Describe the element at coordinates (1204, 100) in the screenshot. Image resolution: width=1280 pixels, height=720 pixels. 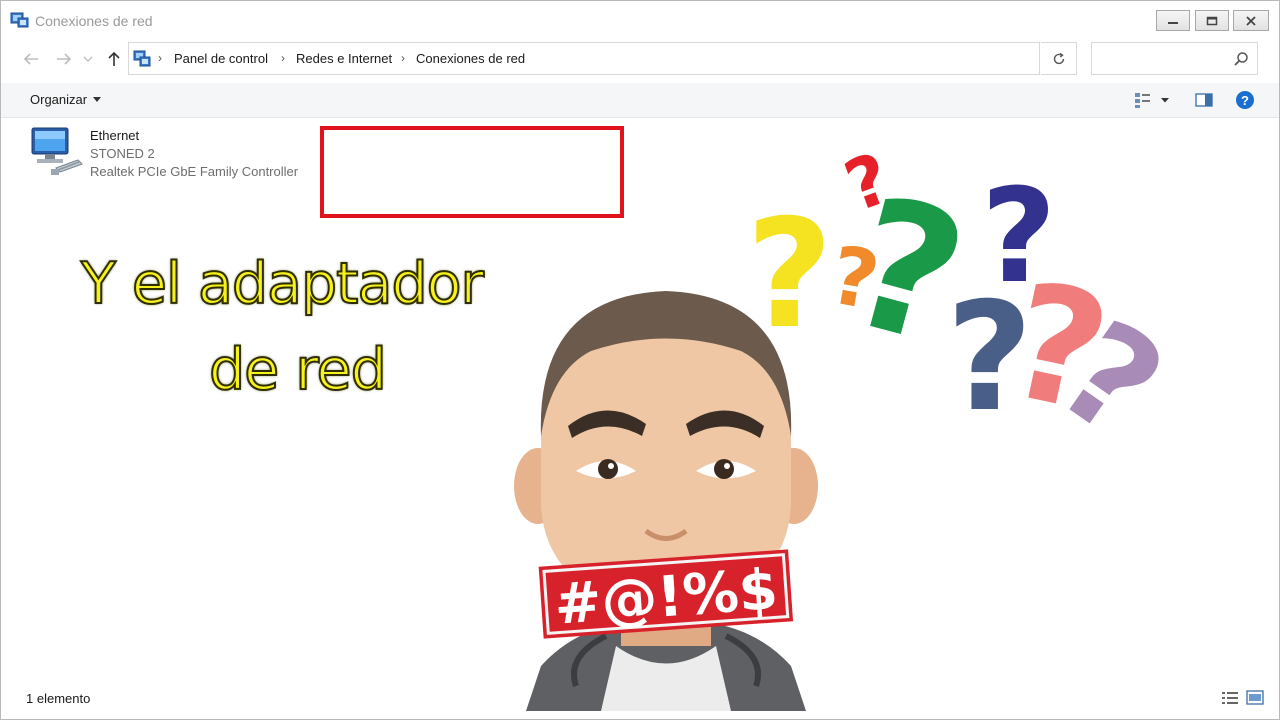
I see `preview-pane-icon` at that location.